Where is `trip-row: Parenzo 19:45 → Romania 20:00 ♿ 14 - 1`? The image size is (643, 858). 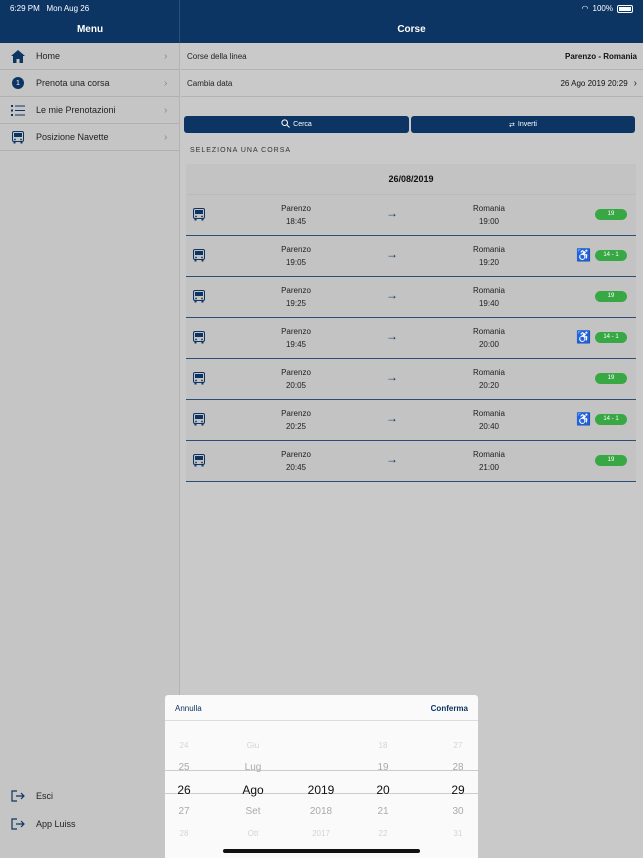
trip-row: Parenzo 19:45 → Romania 20:00 ♿ 14 - 1 is located at coordinates (411, 338).